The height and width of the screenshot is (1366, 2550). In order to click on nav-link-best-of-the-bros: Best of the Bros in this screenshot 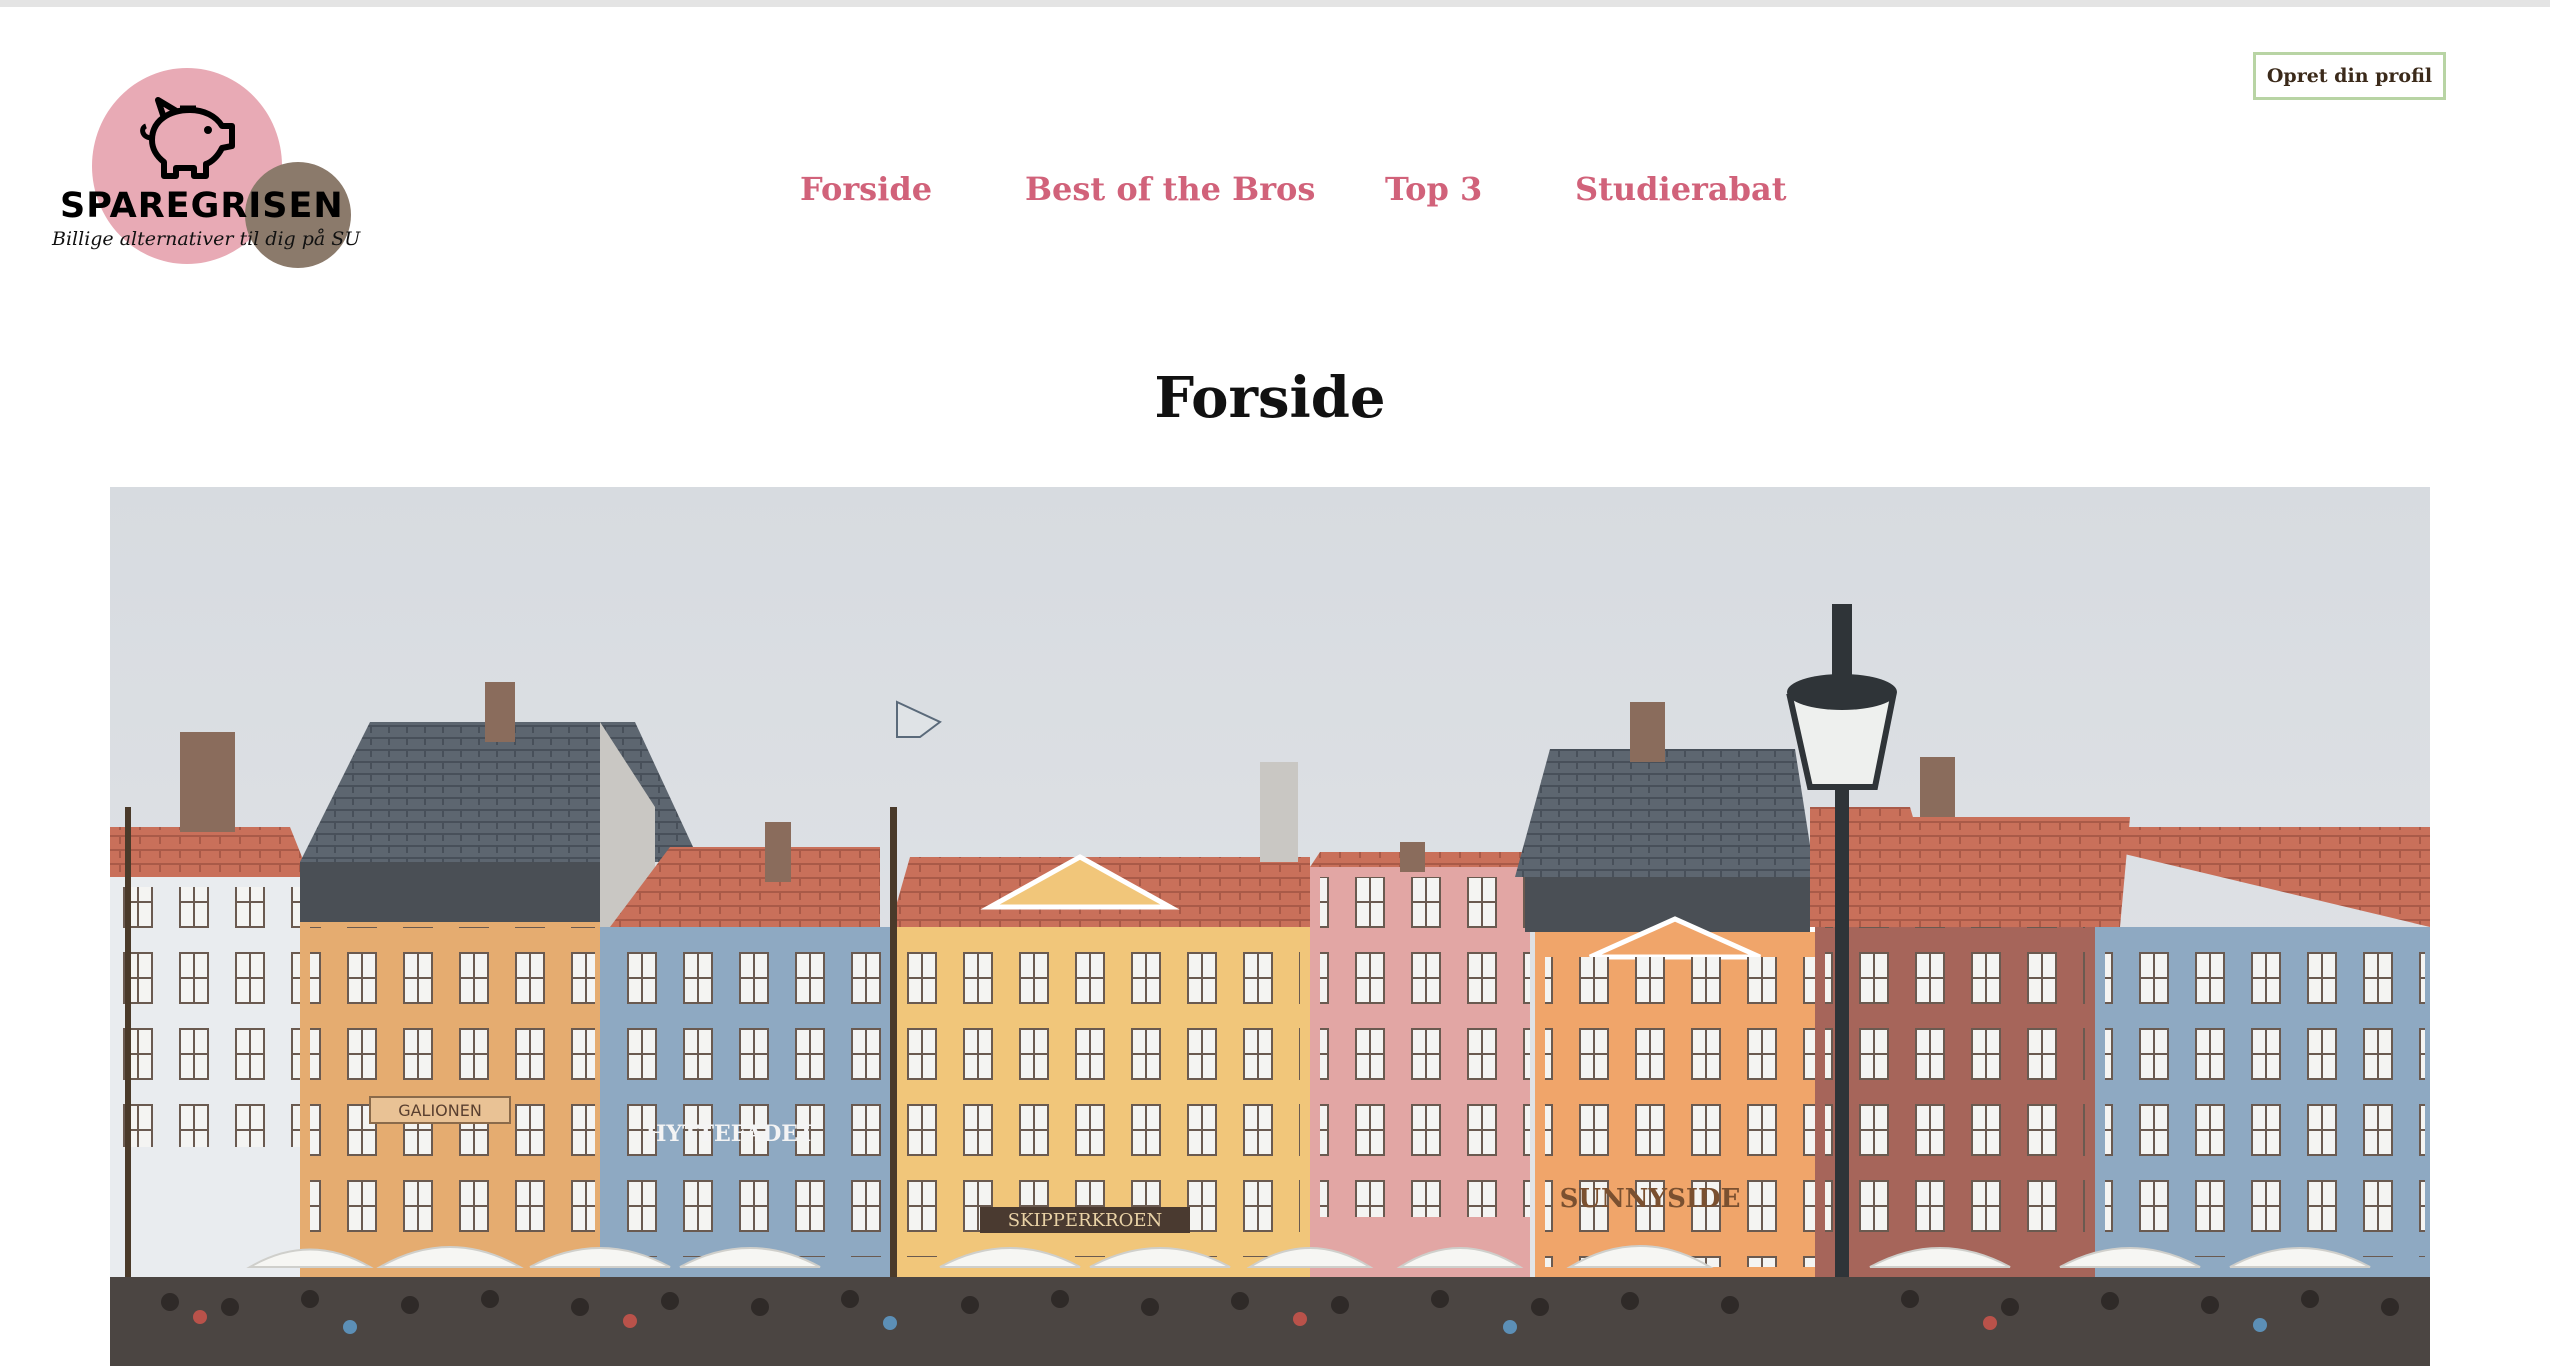, I will do `click(1170, 189)`.